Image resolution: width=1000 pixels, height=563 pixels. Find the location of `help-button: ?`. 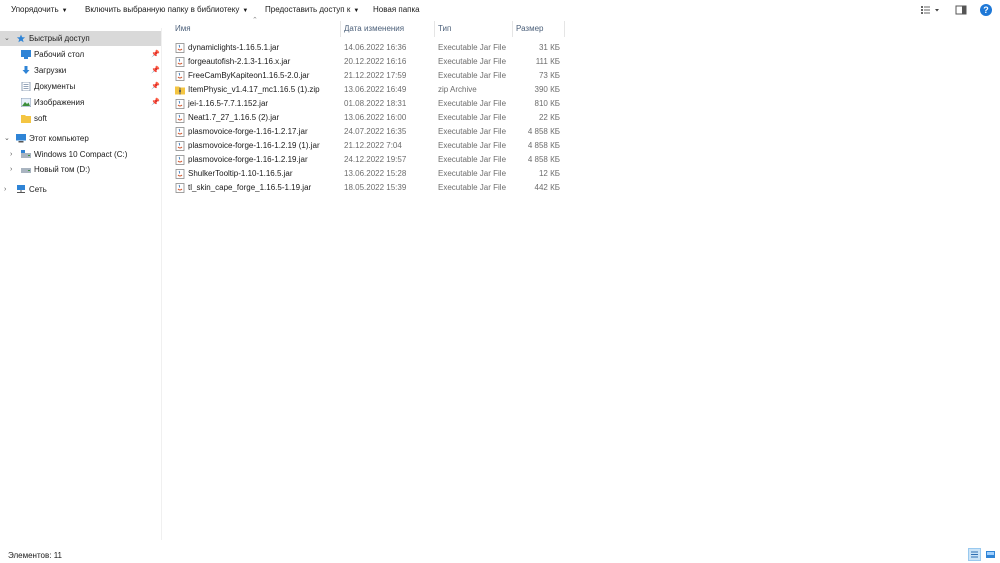

help-button: ? is located at coordinates (986, 10).